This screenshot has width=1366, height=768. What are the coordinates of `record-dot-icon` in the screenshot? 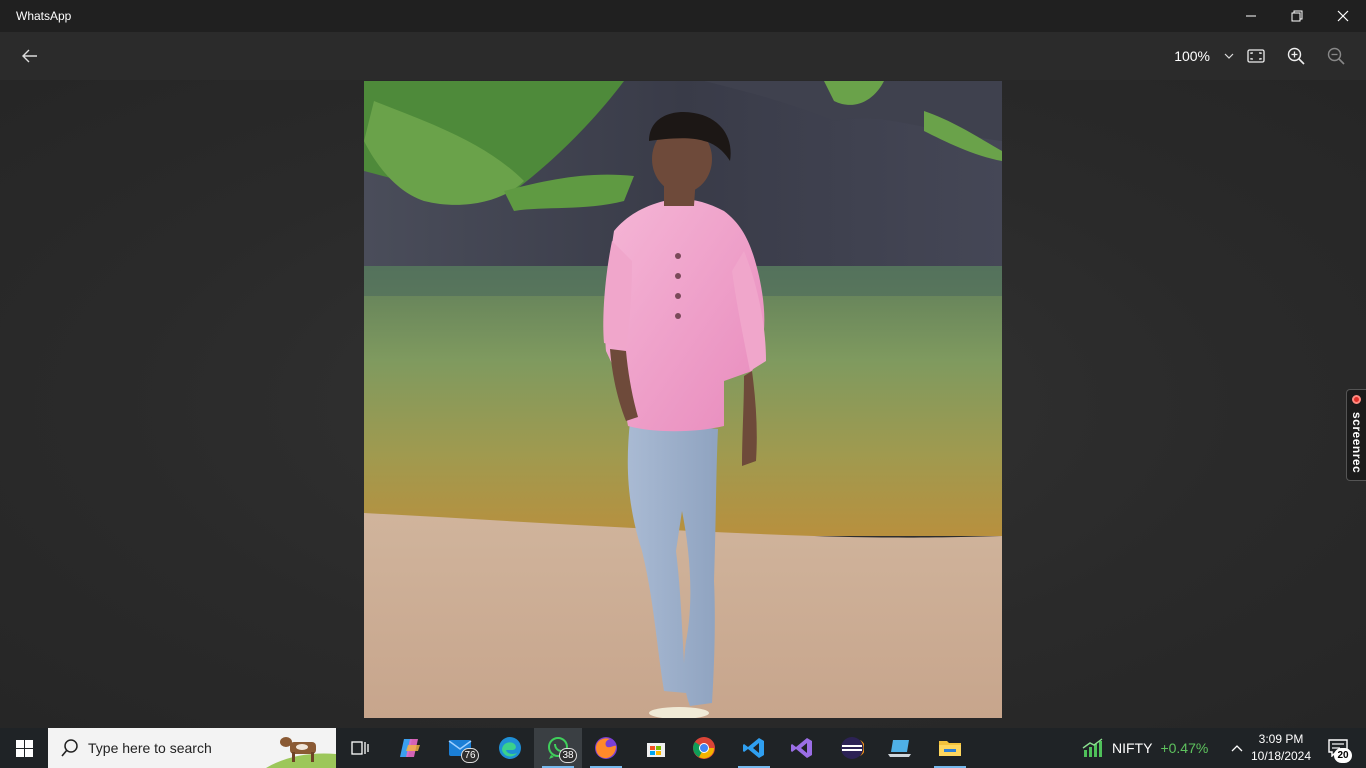 It's located at (1356, 399).